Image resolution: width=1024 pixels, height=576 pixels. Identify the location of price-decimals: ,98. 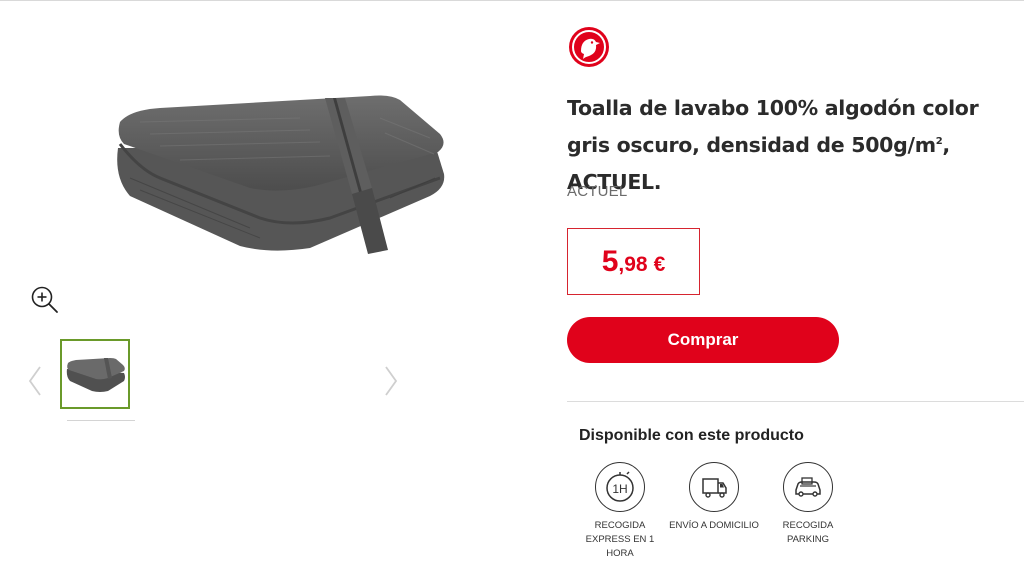
(633, 264).